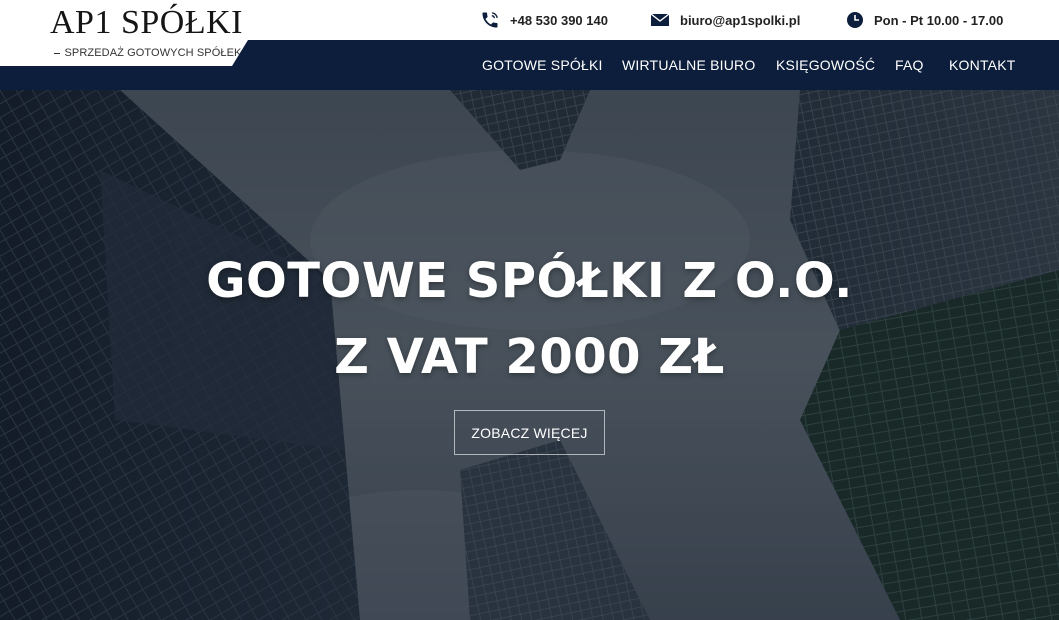  Describe the element at coordinates (57, 53) in the screenshot. I see `logo-dash-left` at that location.